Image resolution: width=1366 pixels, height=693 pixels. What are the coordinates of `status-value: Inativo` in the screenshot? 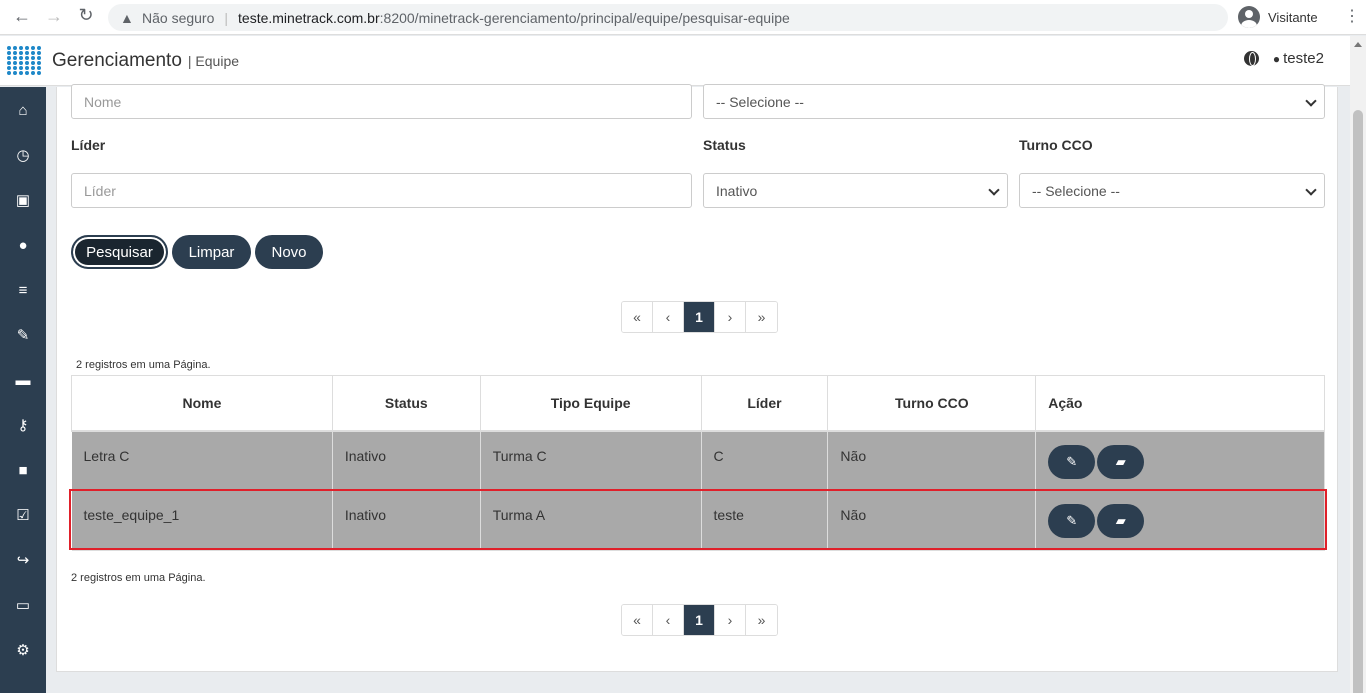 It's located at (737, 190).